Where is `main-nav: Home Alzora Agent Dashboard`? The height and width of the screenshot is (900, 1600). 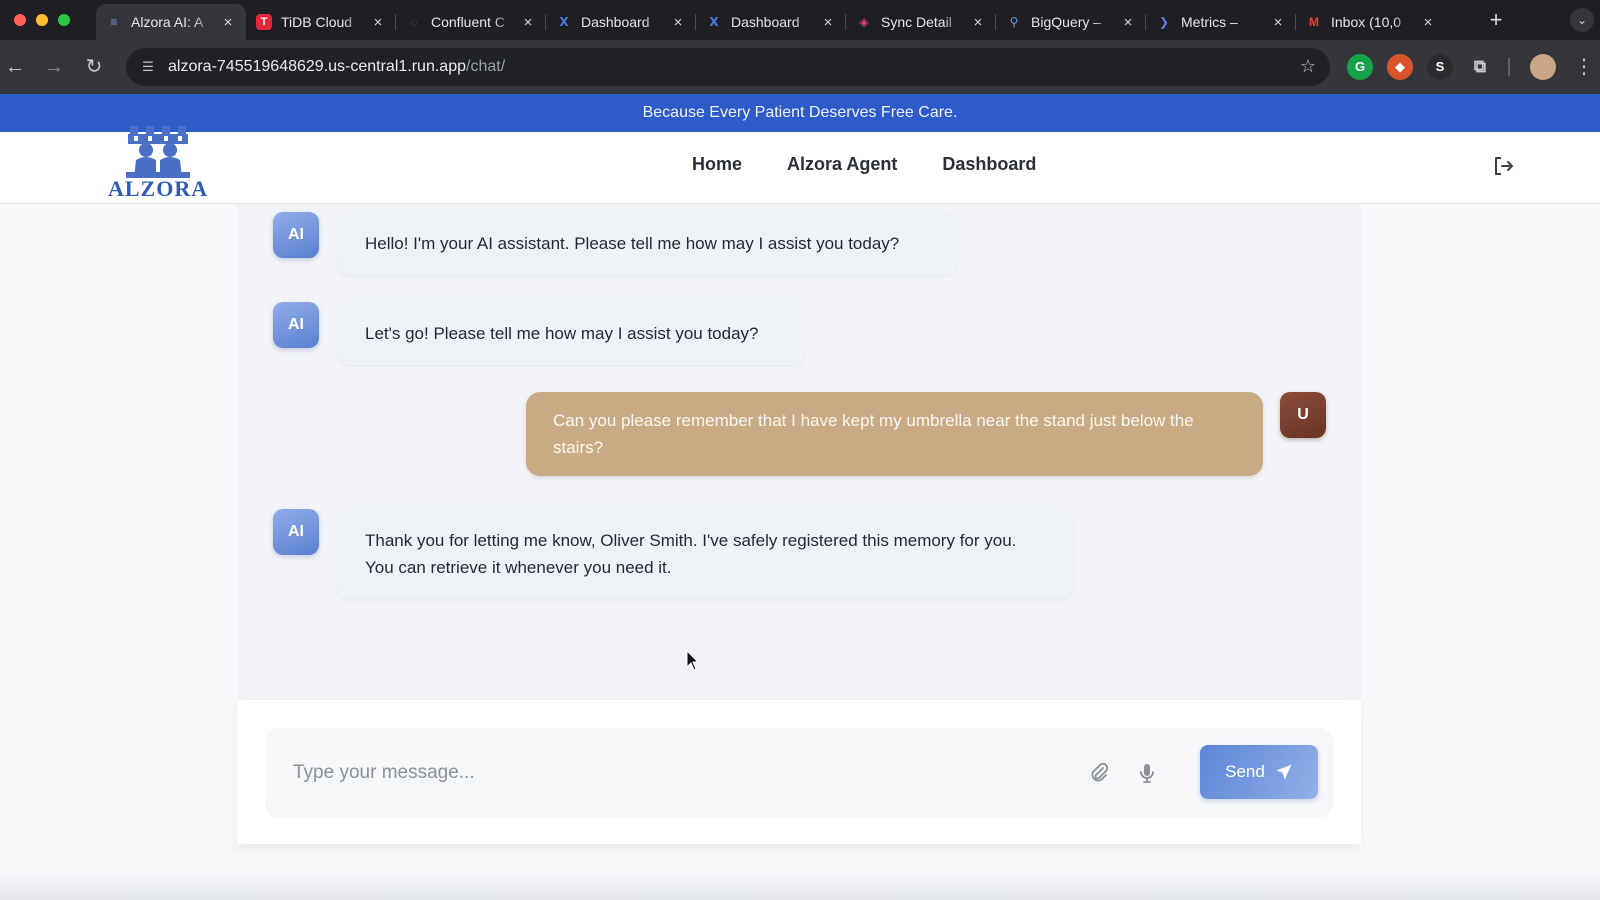
main-nav: Home Alzora Agent Dashboard is located at coordinates (864, 164).